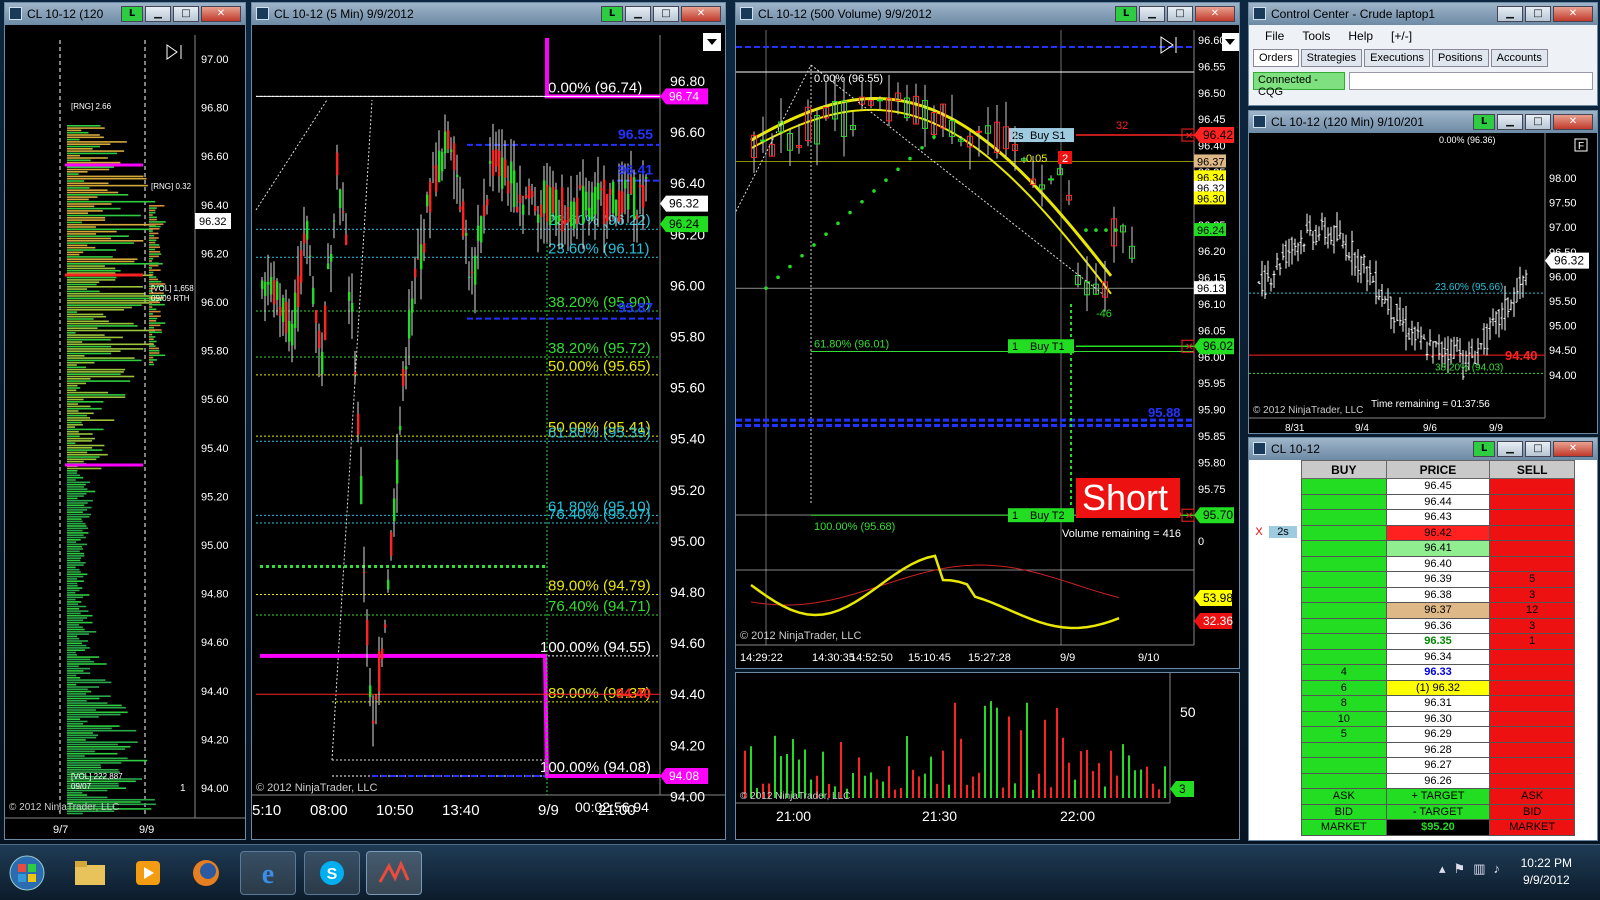  I want to click on tab-accounts: Accounts, so click(1519, 58).